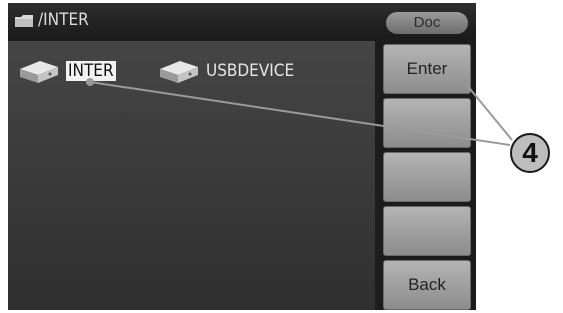 This screenshot has width=563, height=313. I want to click on softkey-4-button, so click(427, 231).